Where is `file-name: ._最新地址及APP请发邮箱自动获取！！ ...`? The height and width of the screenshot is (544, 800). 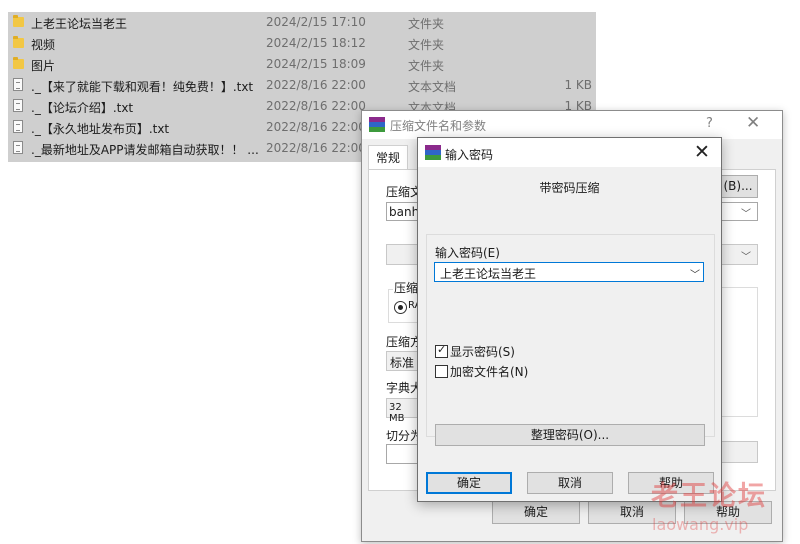
file-name: ._最新地址及APP请发邮箱自动获取！！ ... is located at coordinates (145, 150).